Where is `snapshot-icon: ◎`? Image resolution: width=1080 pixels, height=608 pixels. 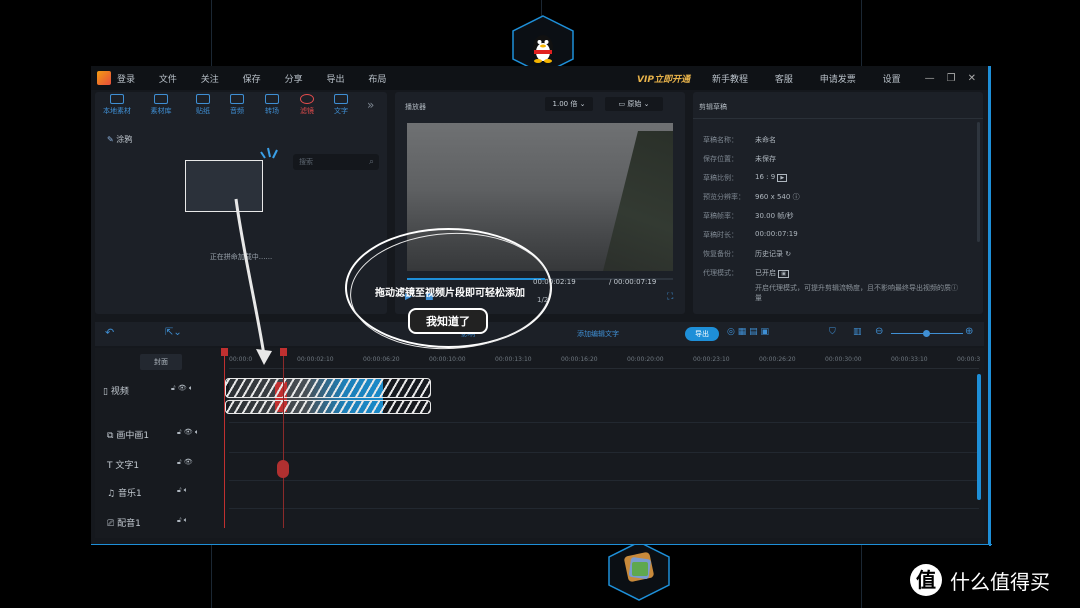 snapshot-icon: ◎ is located at coordinates (731, 332).